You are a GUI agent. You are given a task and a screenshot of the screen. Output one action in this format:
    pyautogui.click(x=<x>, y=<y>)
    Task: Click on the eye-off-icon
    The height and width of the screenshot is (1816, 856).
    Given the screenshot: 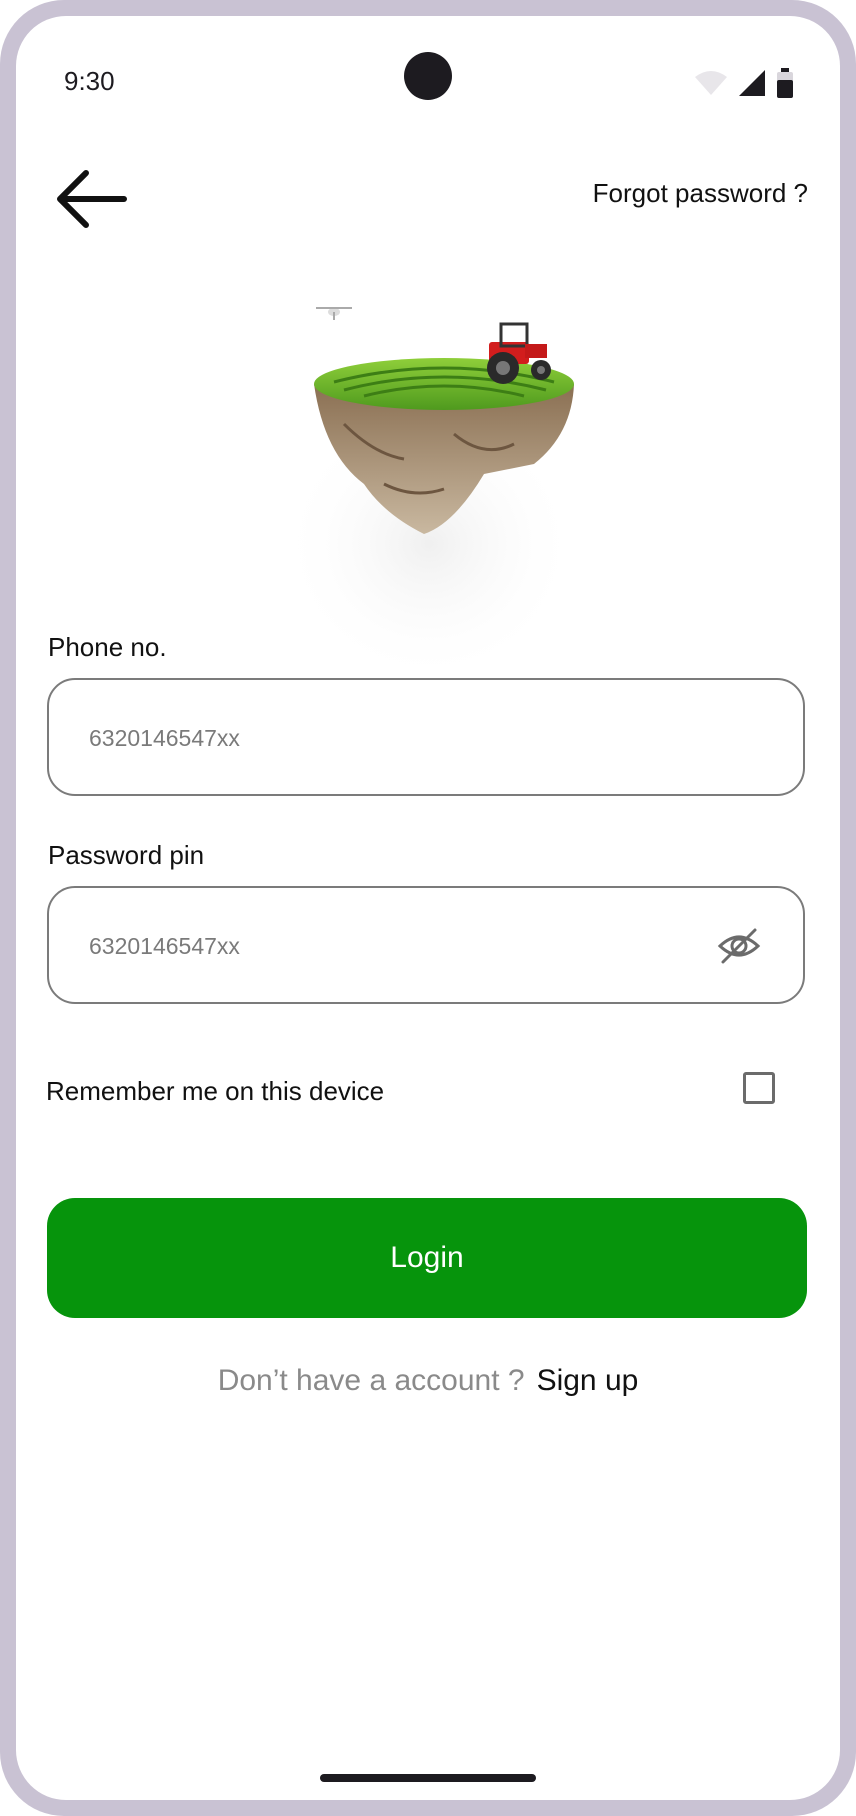 What is the action you would take?
    pyautogui.click(x=739, y=946)
    